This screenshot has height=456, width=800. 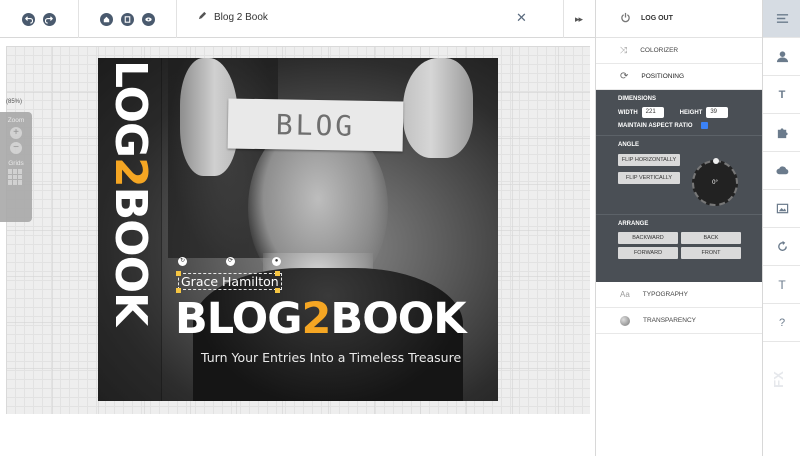 I want to click on logout-label: LOG OUT, so click(x=657, y=18).